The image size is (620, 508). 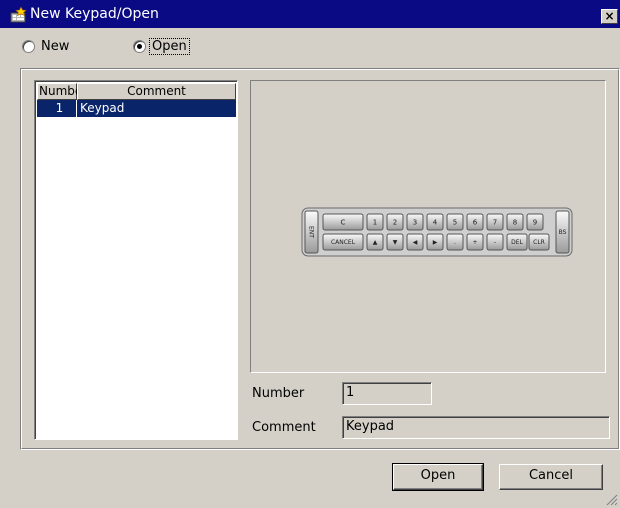 What do you see at coordinates (156, 91) in the screenshot?
I see `column-header-comment: Comment` at bounding box center [156, 91].